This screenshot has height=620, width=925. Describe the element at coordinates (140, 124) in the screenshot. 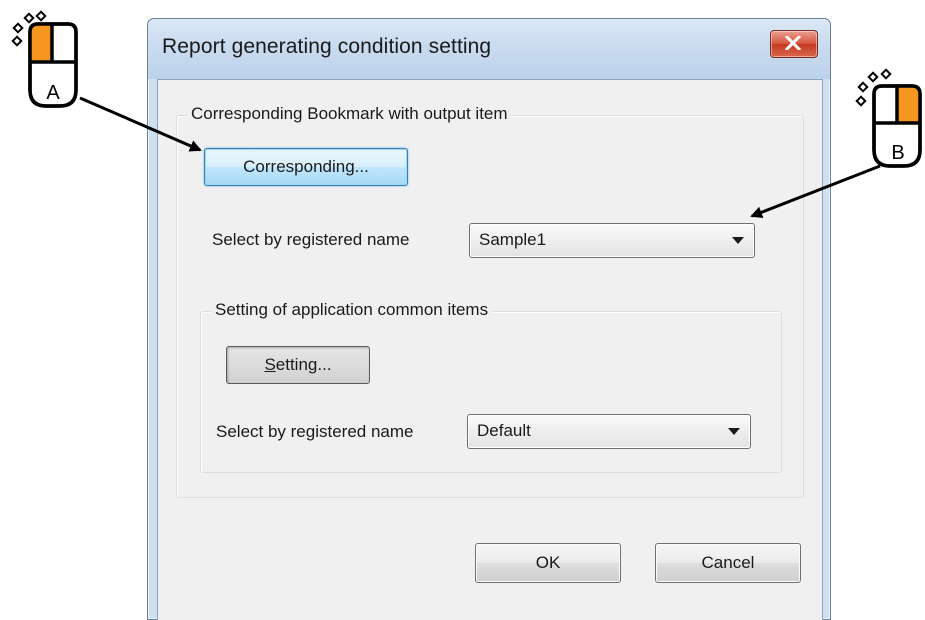

I see `callout-a-arrow` at that location.